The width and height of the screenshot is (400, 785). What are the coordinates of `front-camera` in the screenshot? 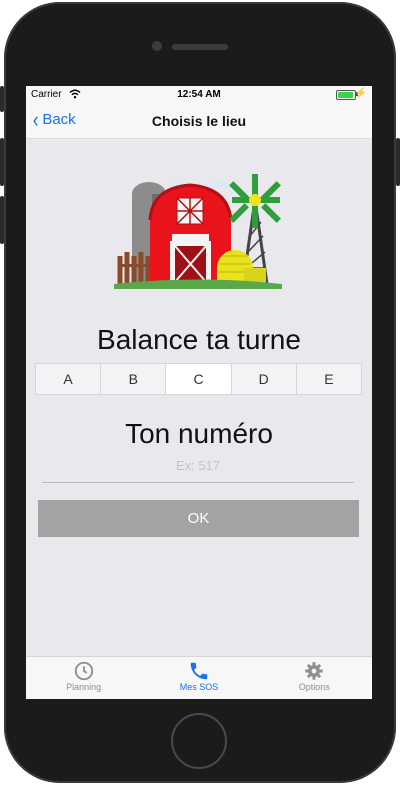 It's located at (157, 46).